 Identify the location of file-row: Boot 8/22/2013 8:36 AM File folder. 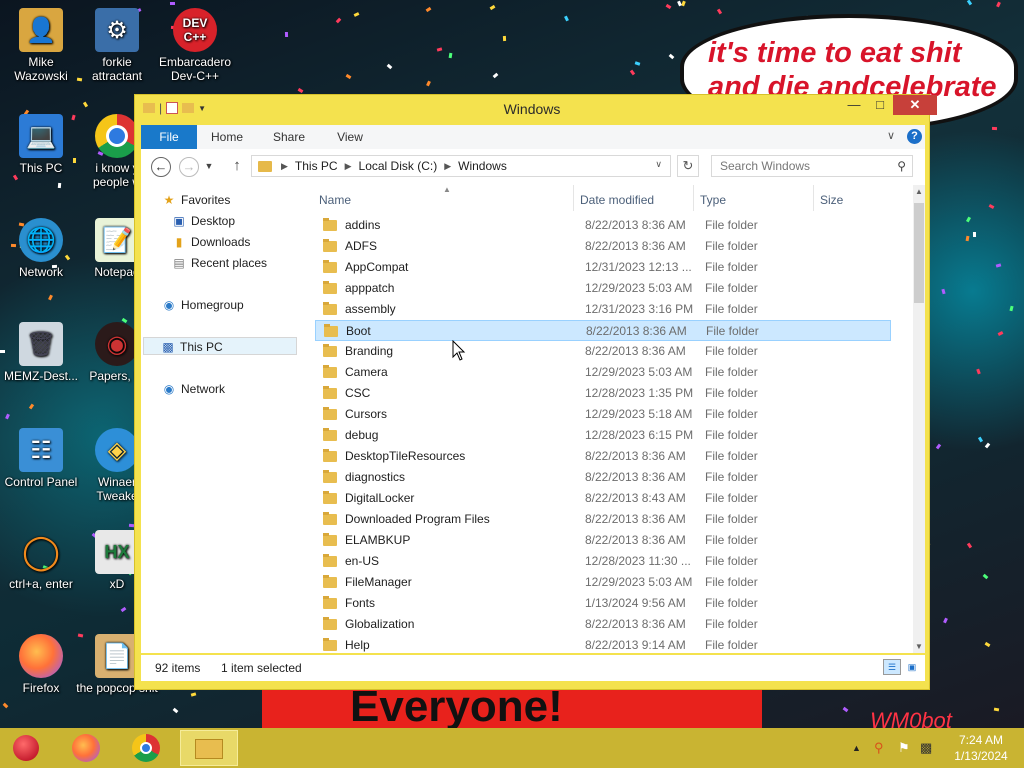
(603, 330).